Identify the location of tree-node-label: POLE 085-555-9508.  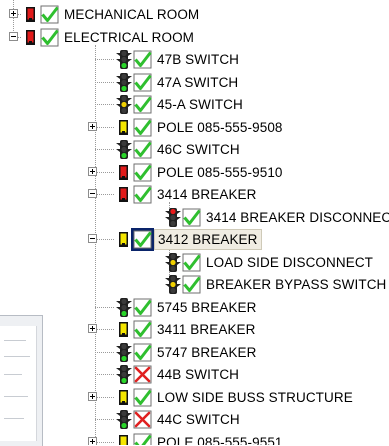
(220, 127).